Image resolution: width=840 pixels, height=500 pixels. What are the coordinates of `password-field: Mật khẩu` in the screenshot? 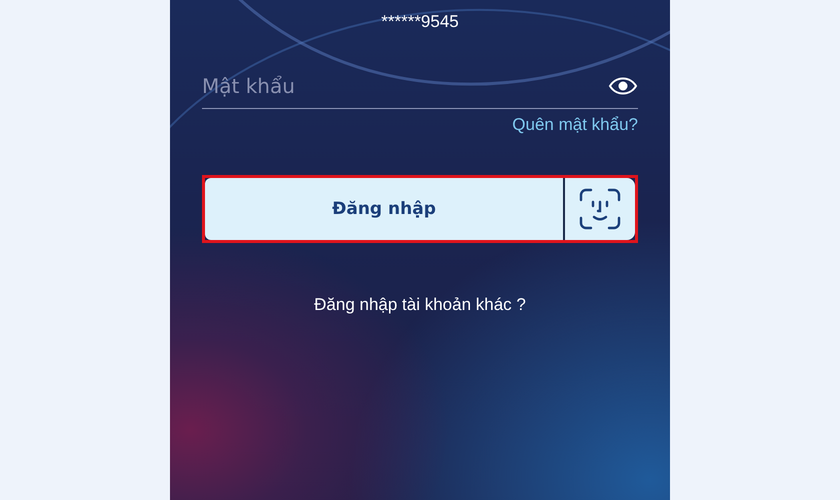 It's located at (405, 86).